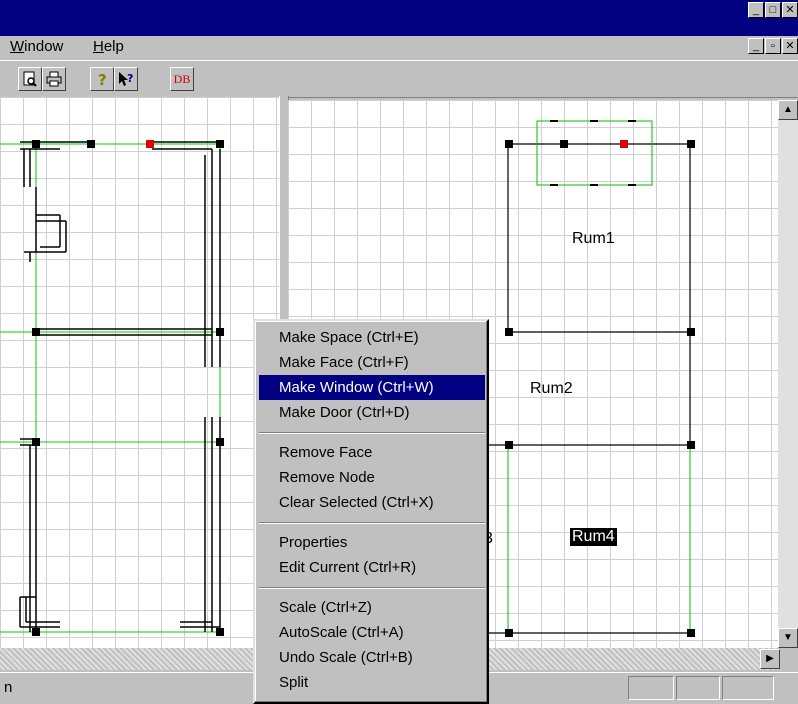 This screenshot has width=798, height=704. I want to click on menu-remove-face: Remove Face, so click(372, 452).